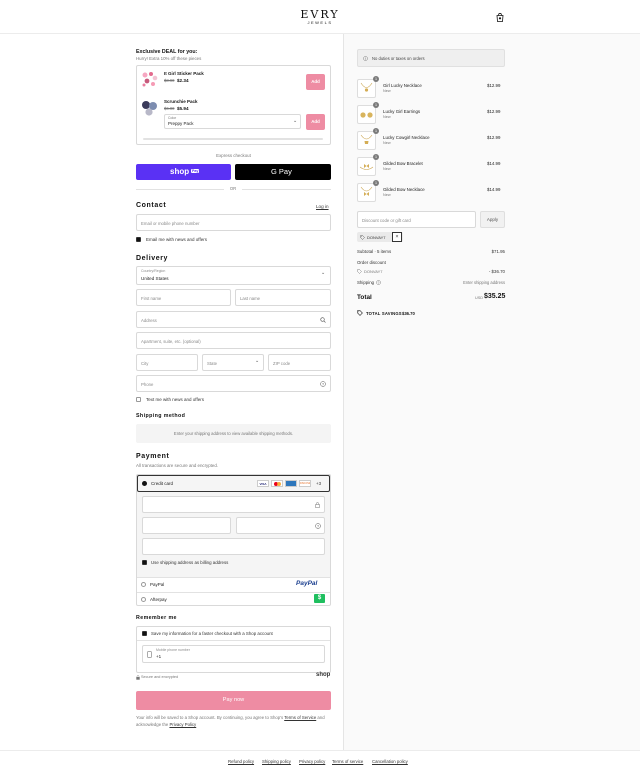 This screenshot has height=772, width=640. I want to click on deal-item-price: $2.34, so click(183, 80).